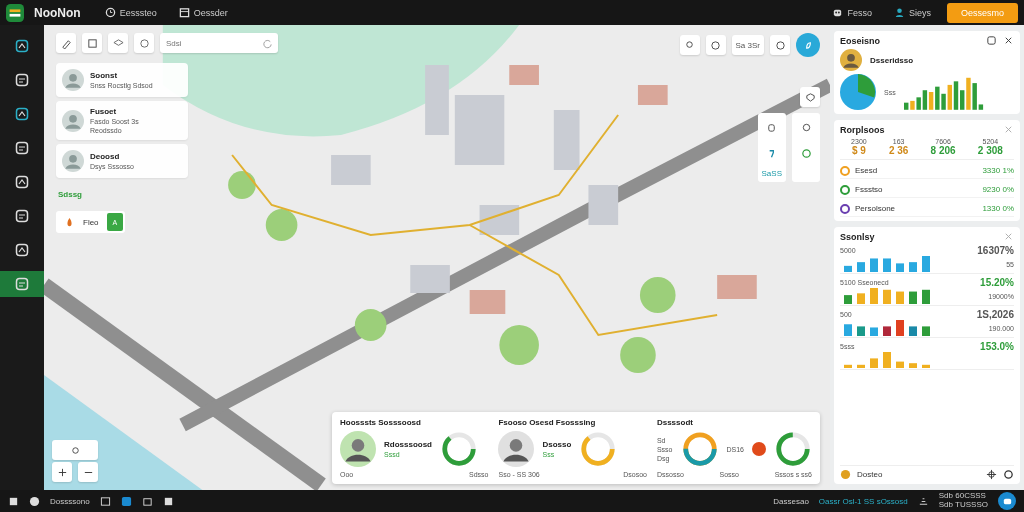  Describe the element at coordinates (997, 282) in the screenshot. I see `row-value: 15.20%` at that location.